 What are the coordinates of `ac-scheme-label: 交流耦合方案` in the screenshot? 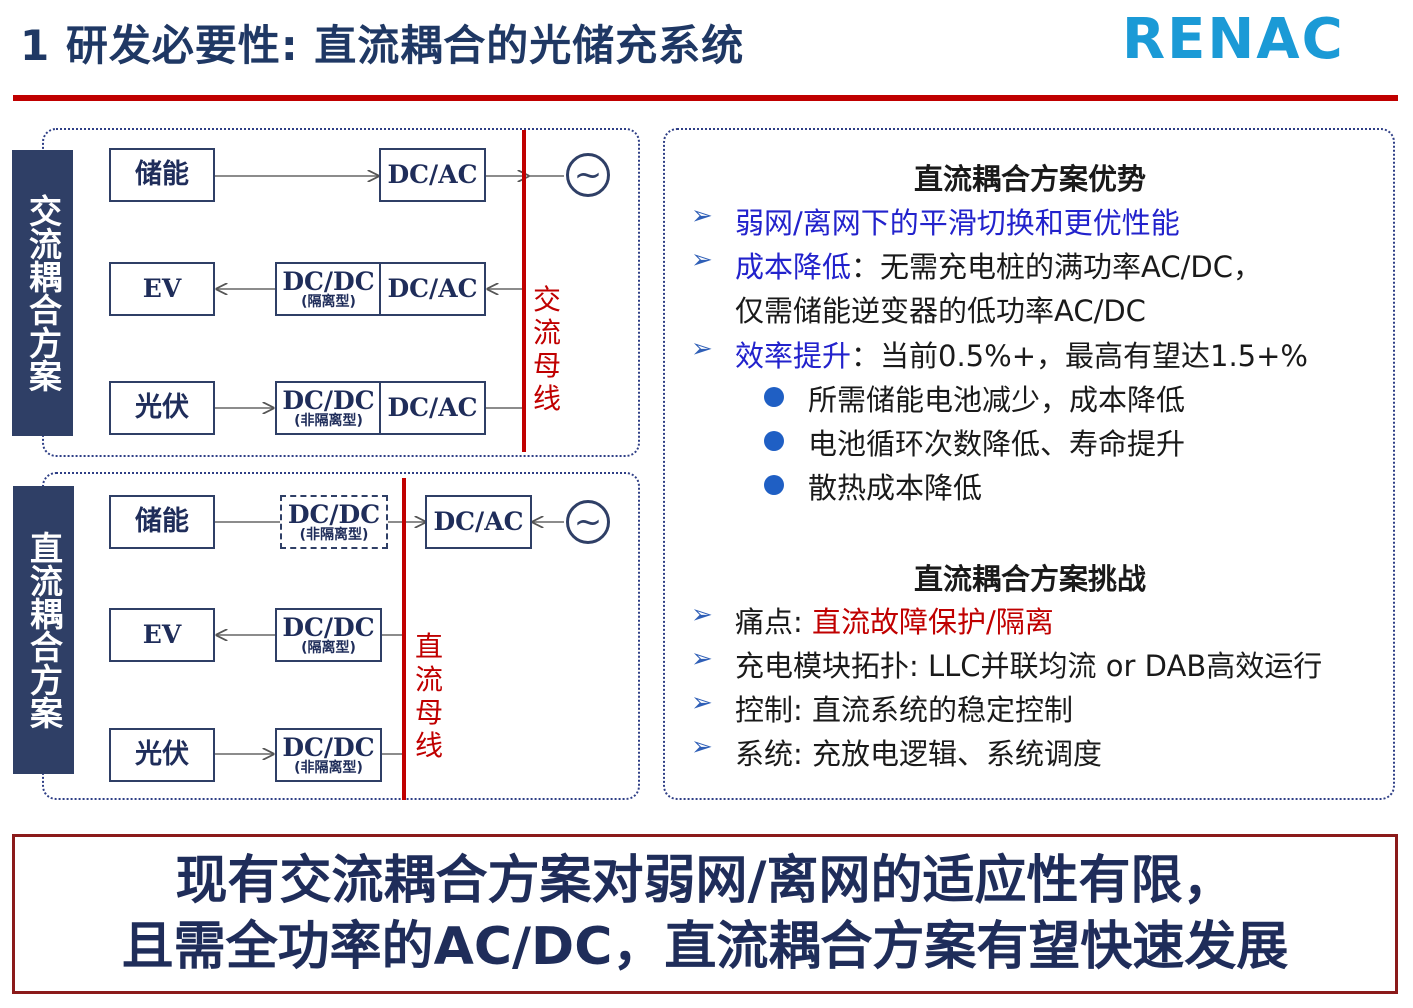 It's located at (42, 293).